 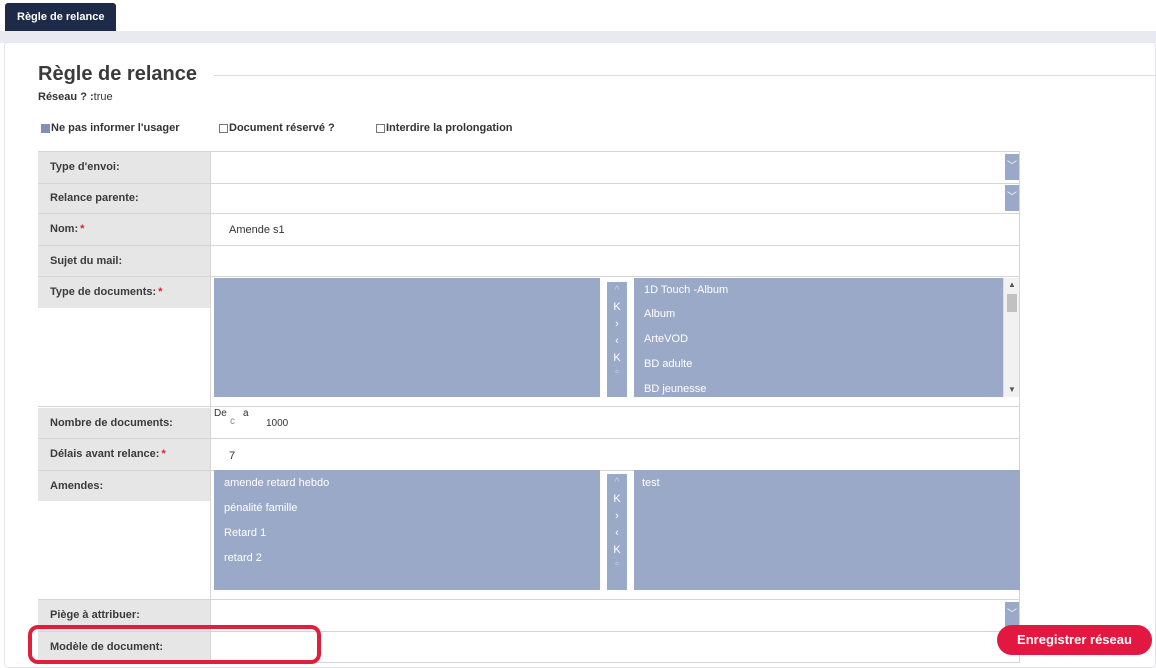 I want to click on checkbox-ne-pas-informer: Ne pas informer l'usager, so click(x=110, y=128).